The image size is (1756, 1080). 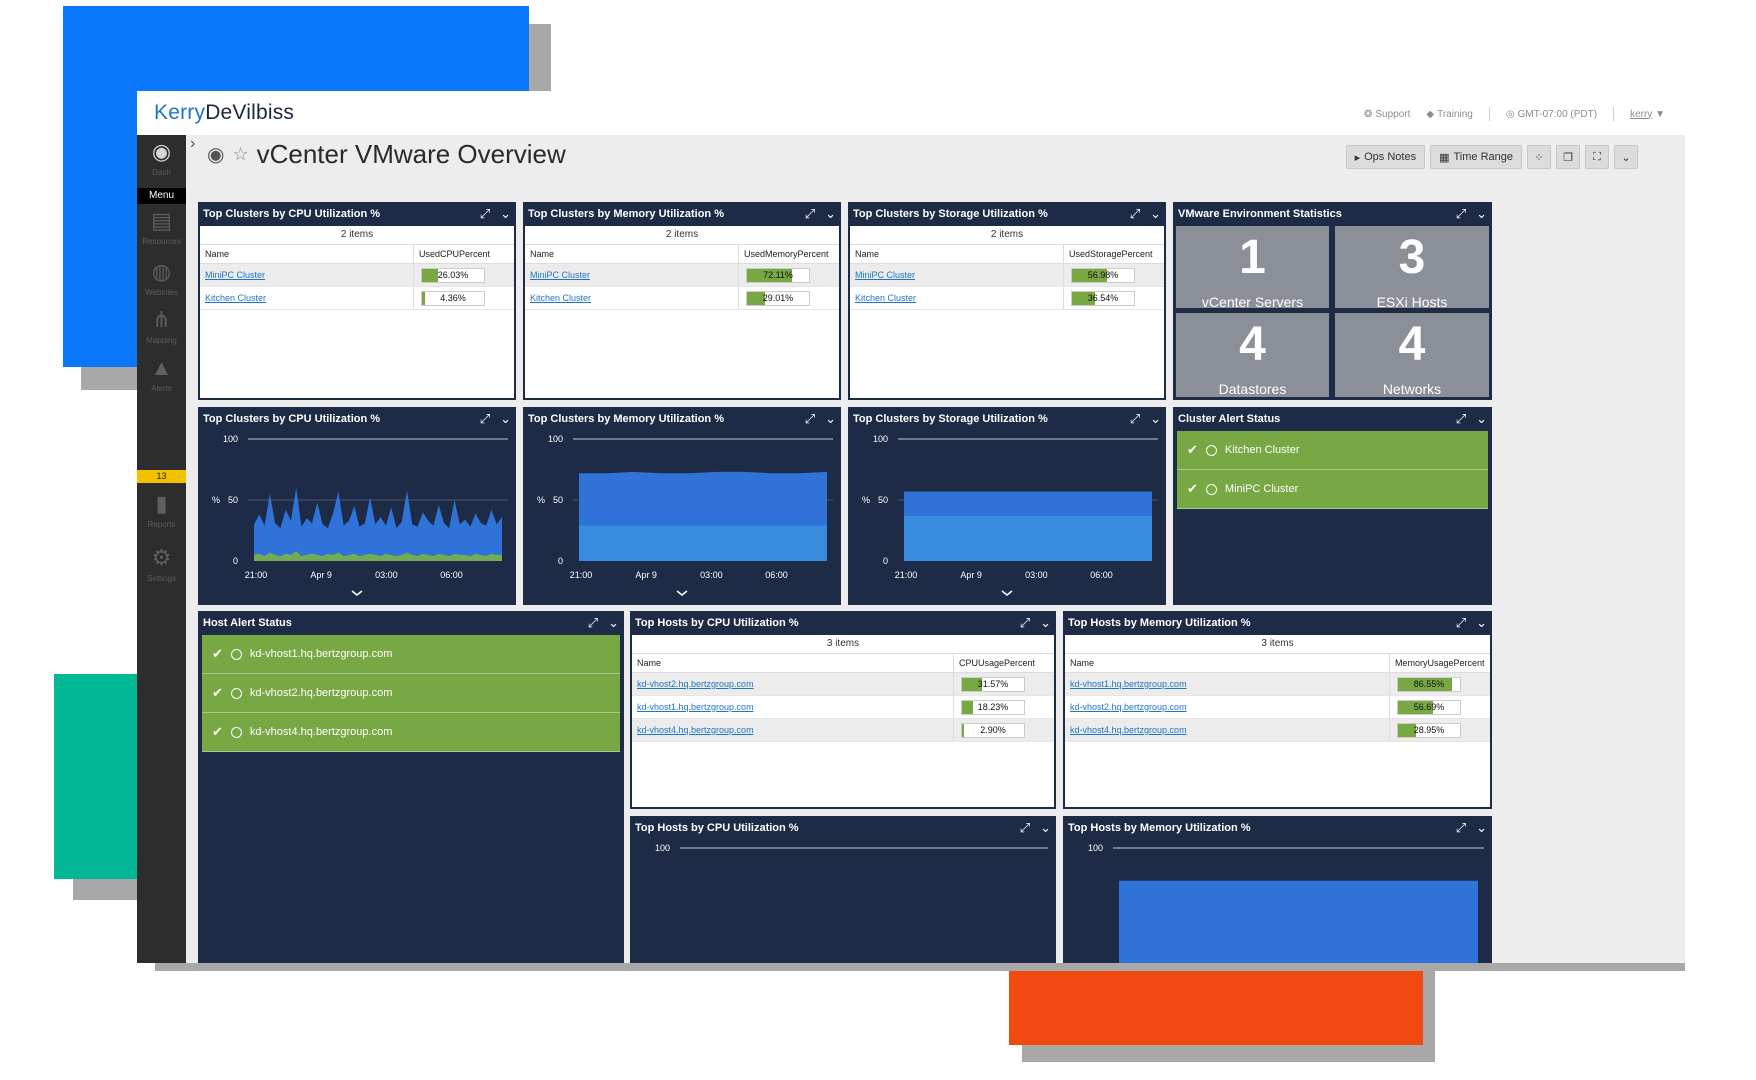 What do you see at coordinates (411, 732) in the screenshot?
I see `host-alert-row: ✔ kd-vhost4.hq.bertzgroup.com` at bounding box center [411, 732].